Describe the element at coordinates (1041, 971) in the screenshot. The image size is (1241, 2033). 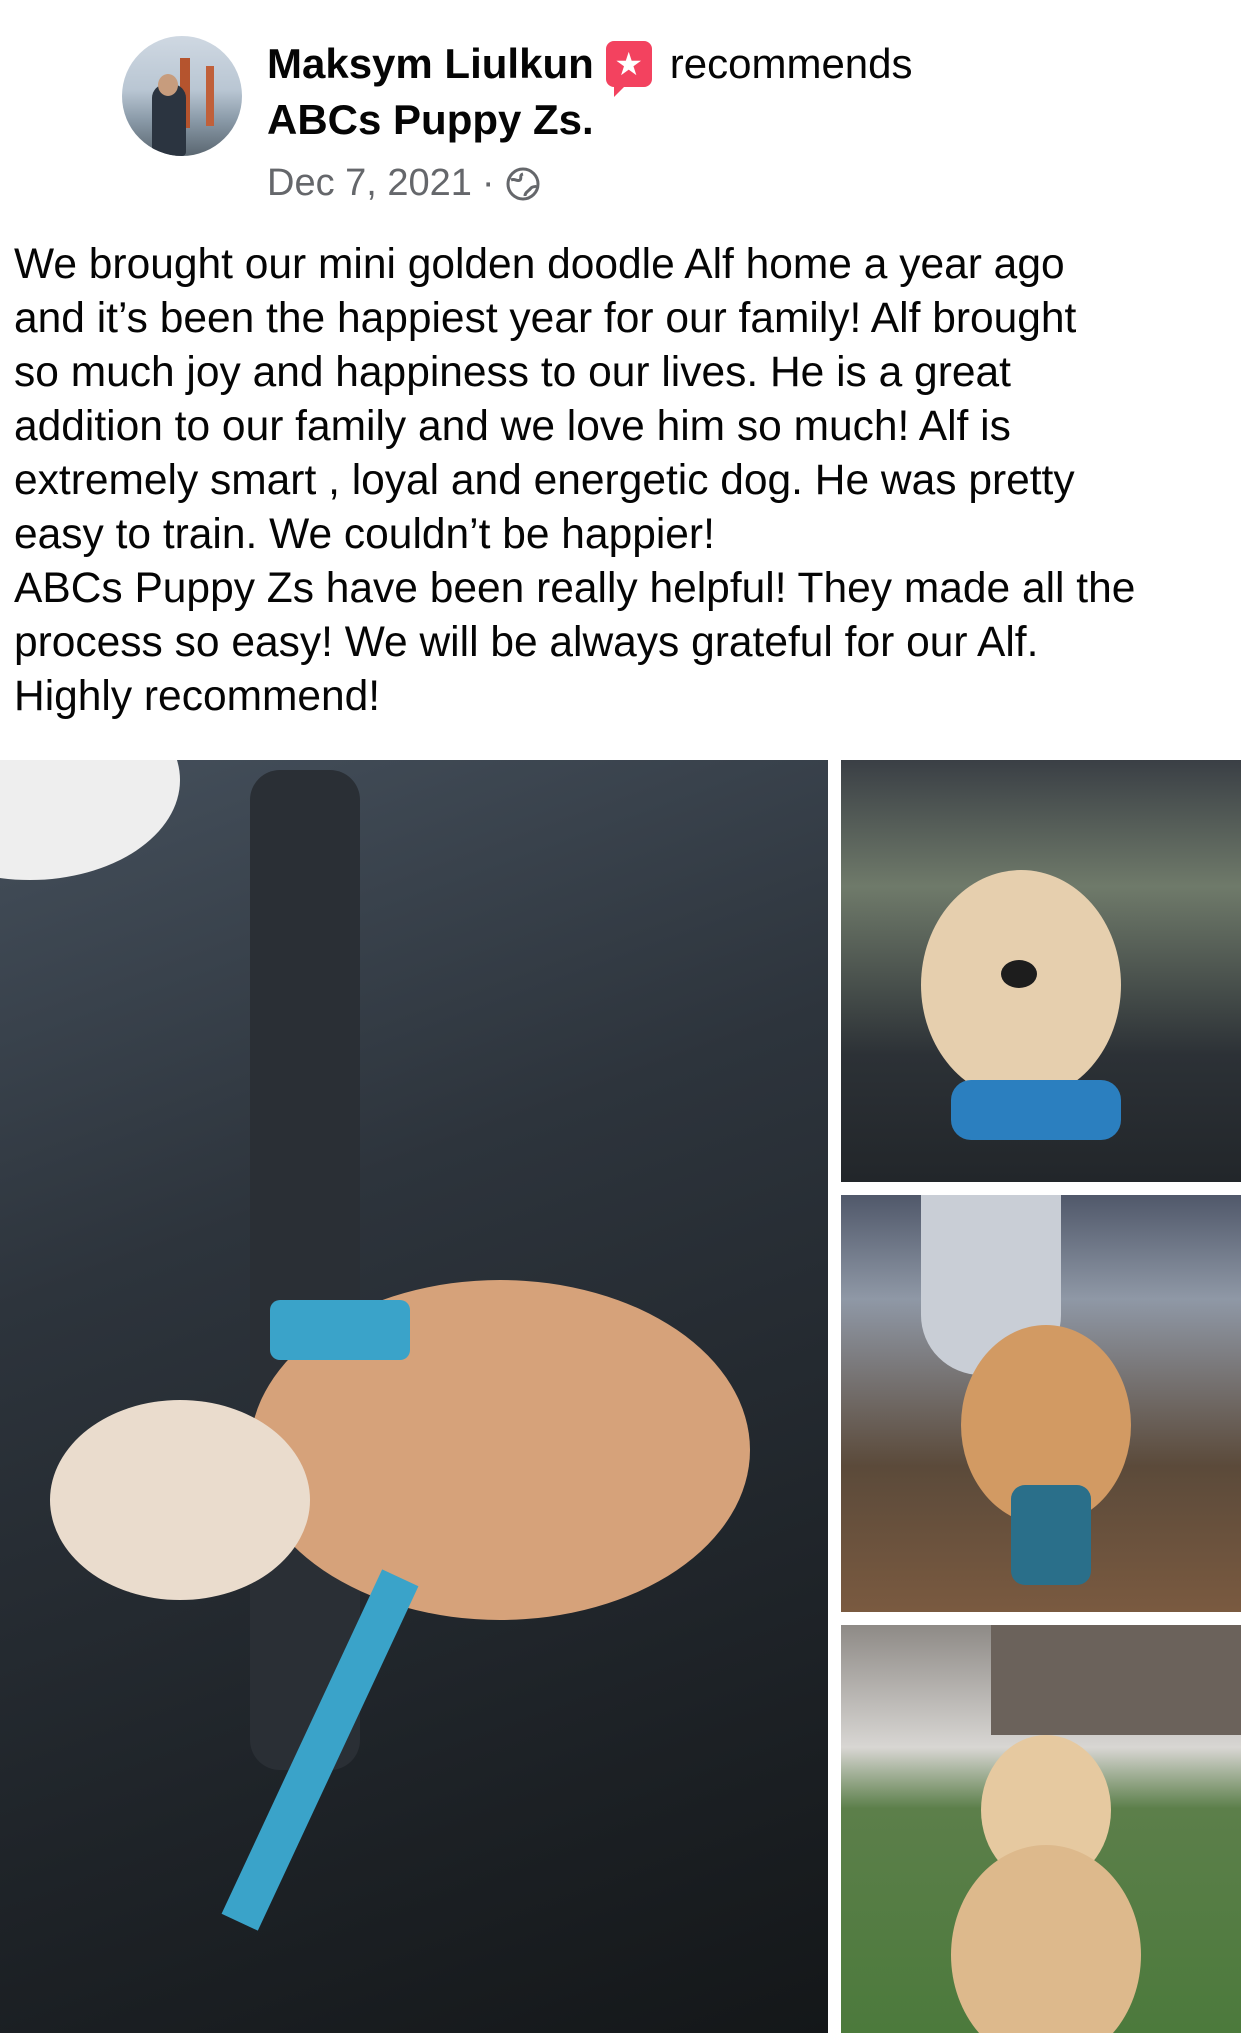
I see `photo-dog-in-car-smiling` at that location.